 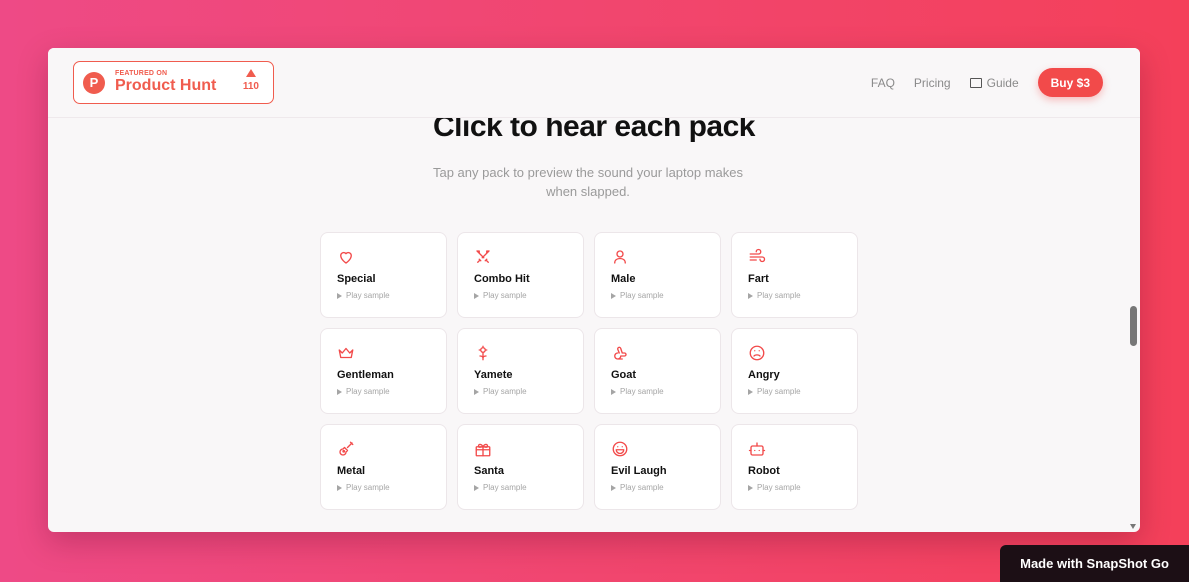 What do you see at coordinates (365, 375) in the screenshot?
I see `sound-pack-name: Gentleman` at bounding box center [365, 375].